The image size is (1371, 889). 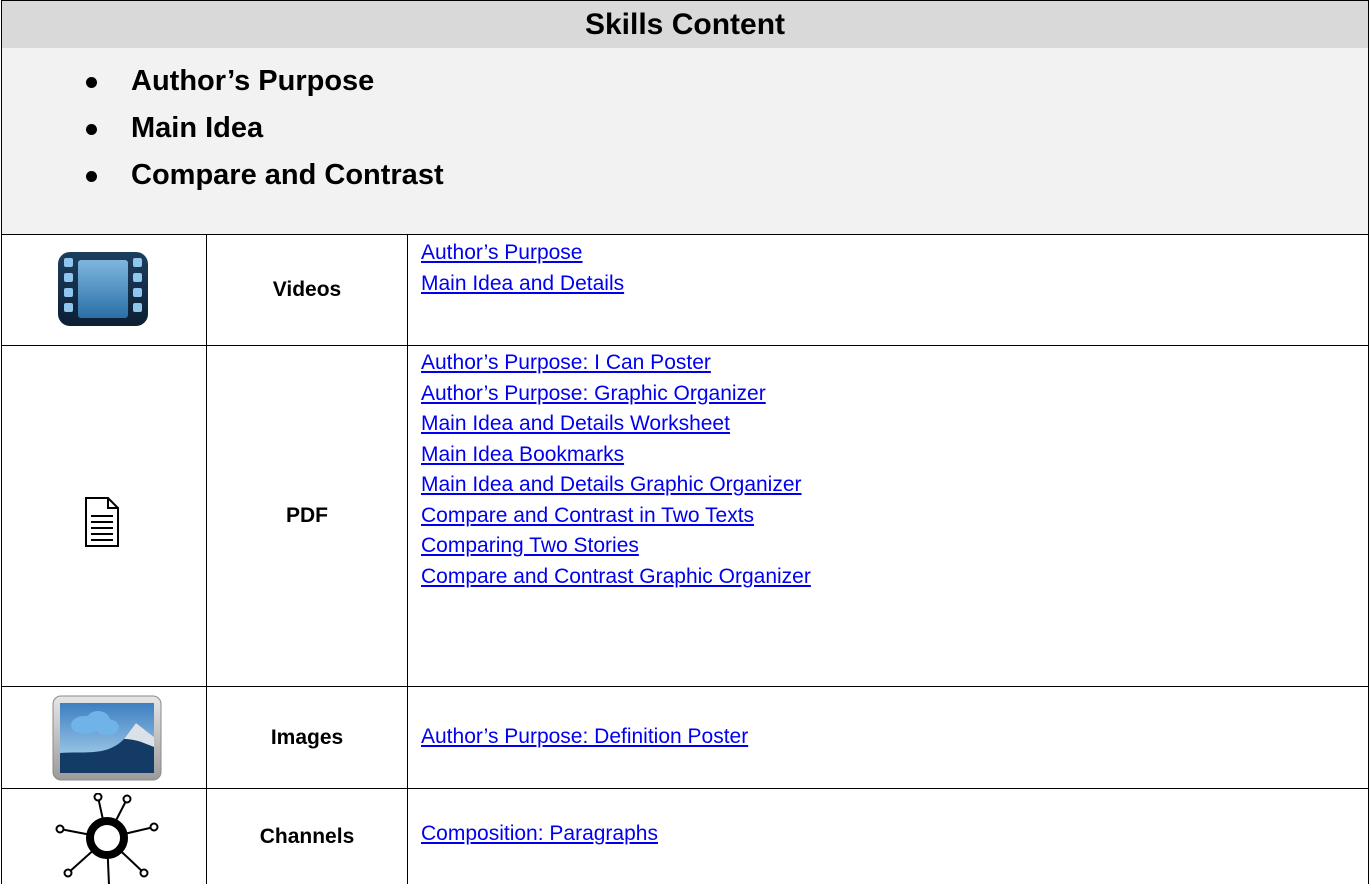 What do you see at coordinates (894, 834) in the screenshot?
I see `resource-link: Composition: Paragraphs` at bounding box center [894, 834].